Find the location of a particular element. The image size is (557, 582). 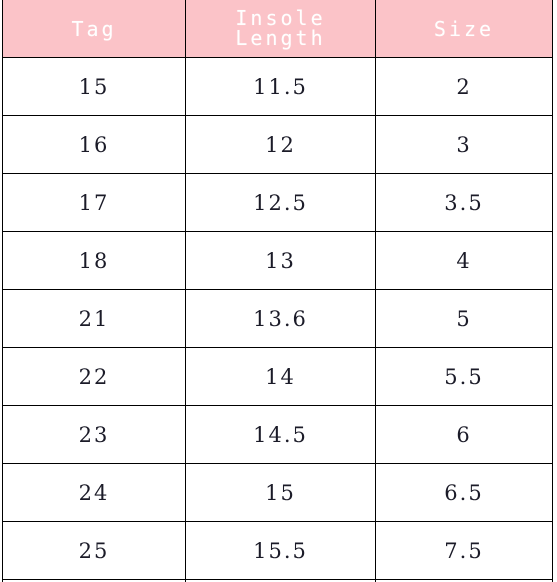

cell-insole-length: 12.5 is located at coordinates (280, 202).